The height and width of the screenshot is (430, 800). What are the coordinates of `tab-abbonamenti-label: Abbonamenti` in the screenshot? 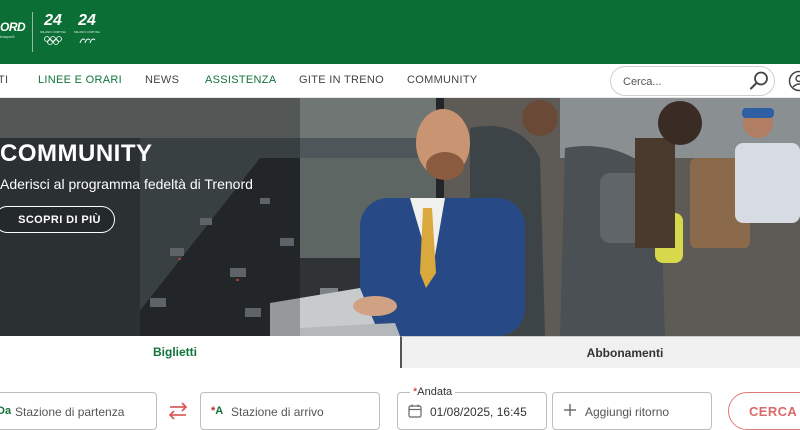 It's located at (625, 352).